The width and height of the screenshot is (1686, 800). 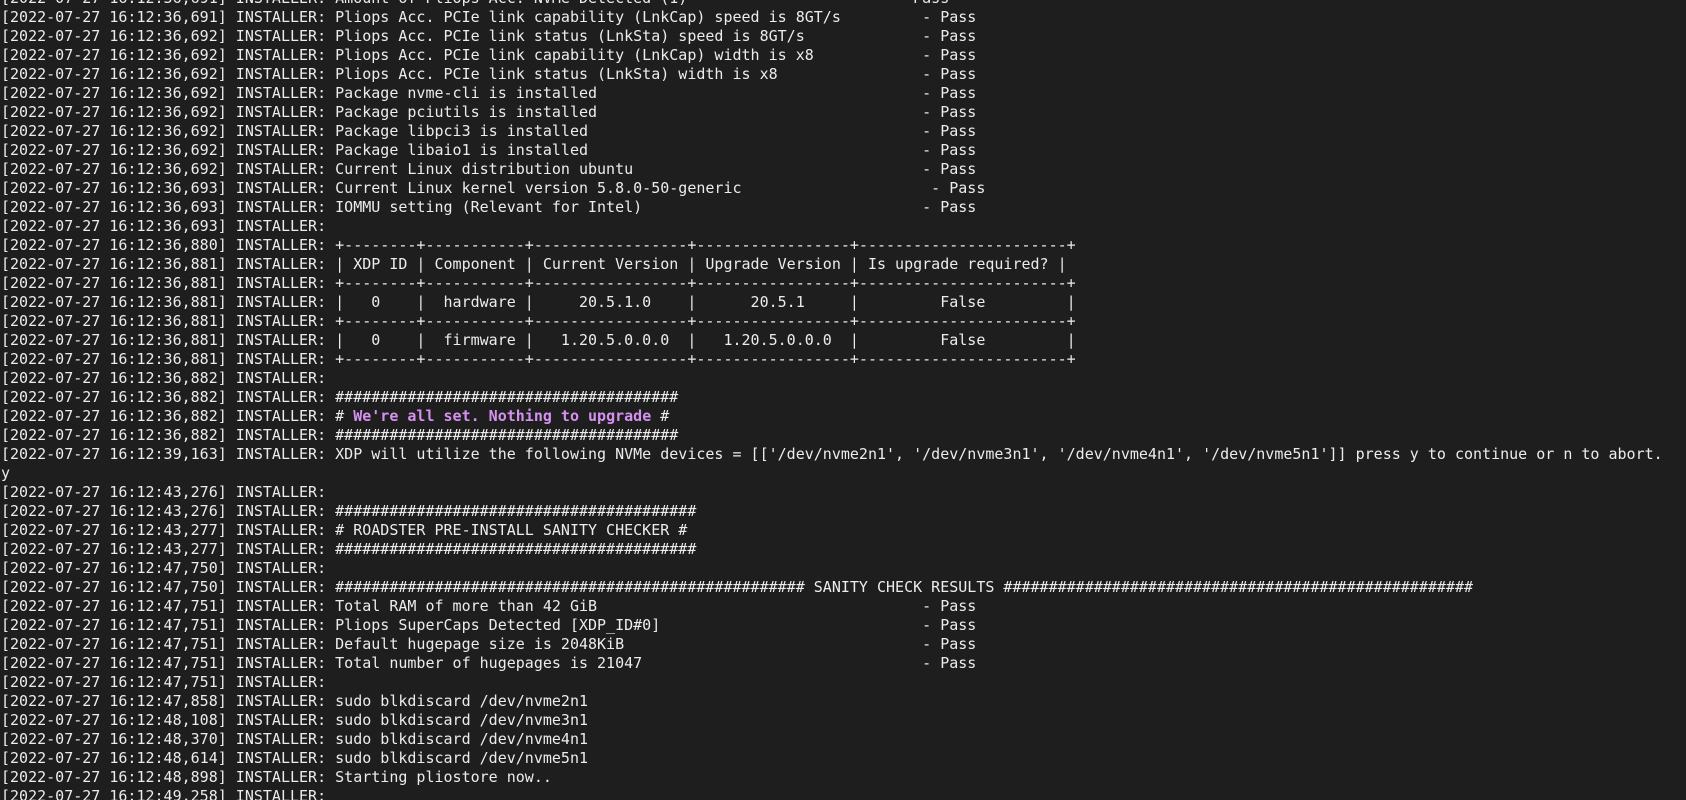 I want to click on terminal-line: [2022-07-27 16:12:36,882] INSTALLER:, so click(x=832, y=378).